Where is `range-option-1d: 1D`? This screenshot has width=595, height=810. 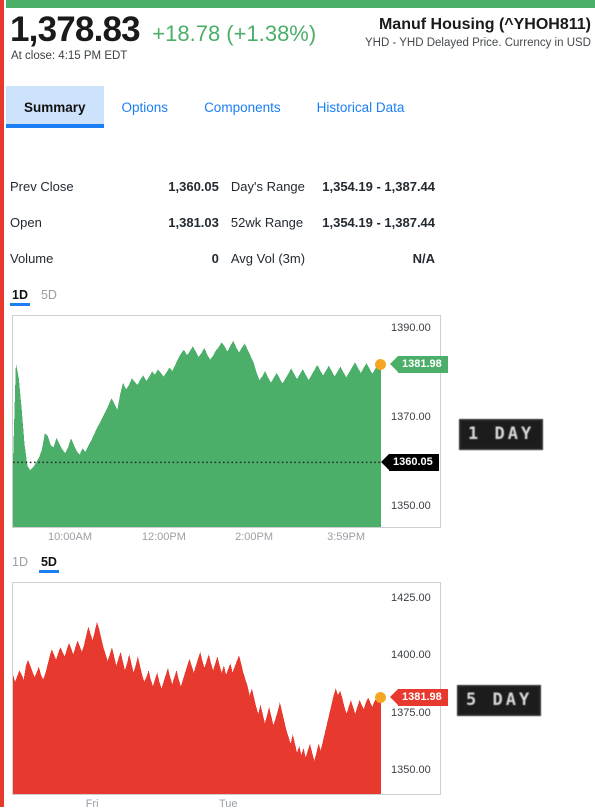
range-option-1d: 1D is located at coordinates (20, 297).